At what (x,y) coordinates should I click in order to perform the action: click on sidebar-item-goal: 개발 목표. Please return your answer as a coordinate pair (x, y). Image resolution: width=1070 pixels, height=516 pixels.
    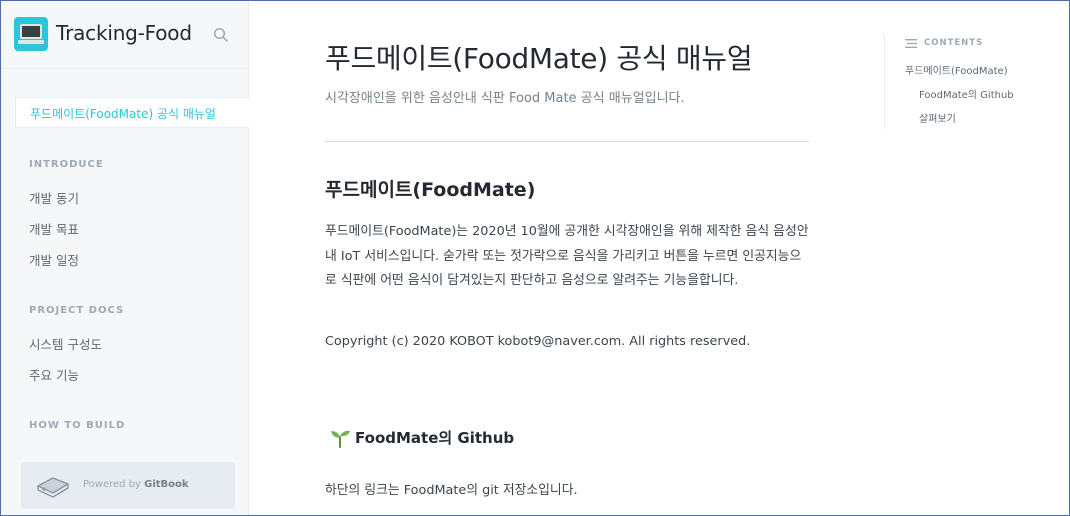
    Looking at the image, I should click on (54, 228).